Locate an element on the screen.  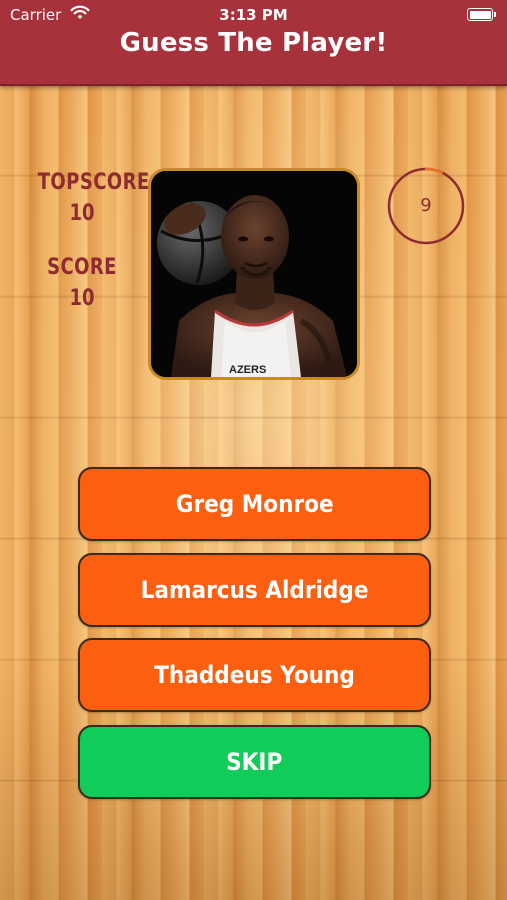
page-title: Guess The Player! is located at coordinates (253, 43).